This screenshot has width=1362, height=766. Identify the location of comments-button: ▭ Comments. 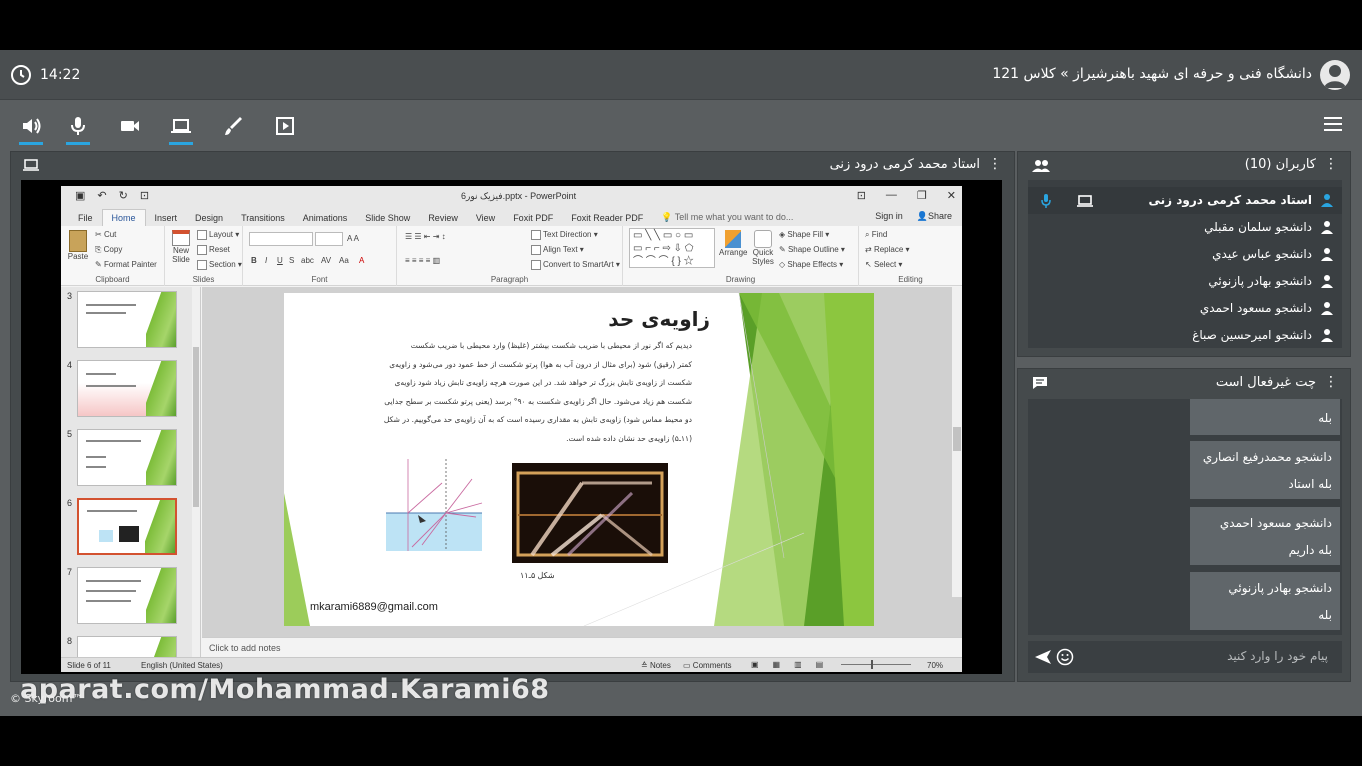
(707, 665).